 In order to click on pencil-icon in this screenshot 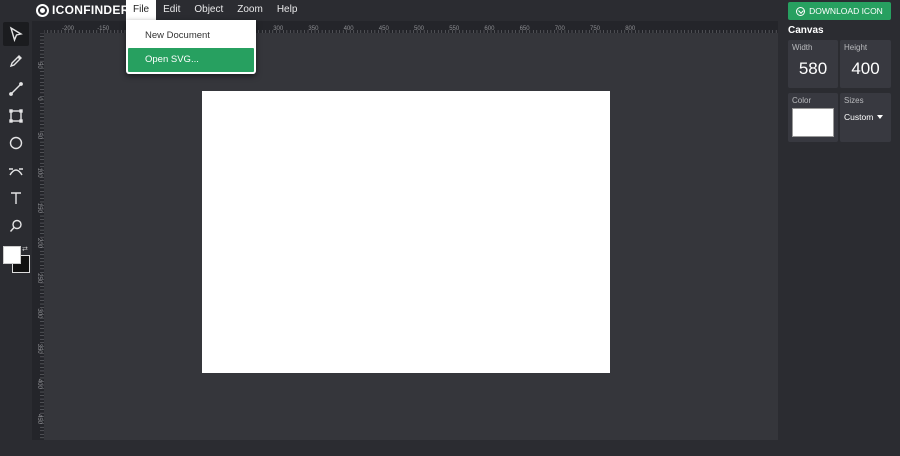, I will do `click(15, 61)`.